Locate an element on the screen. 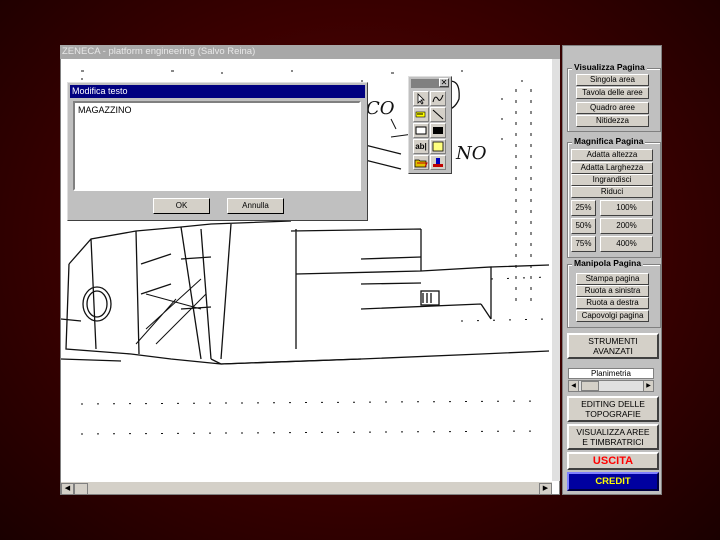 The width and height of the screenshot is (720, 540). editing-topografie-button: EDITING DELLE TOPOGRAFIE is located at coordinates (613, 409).